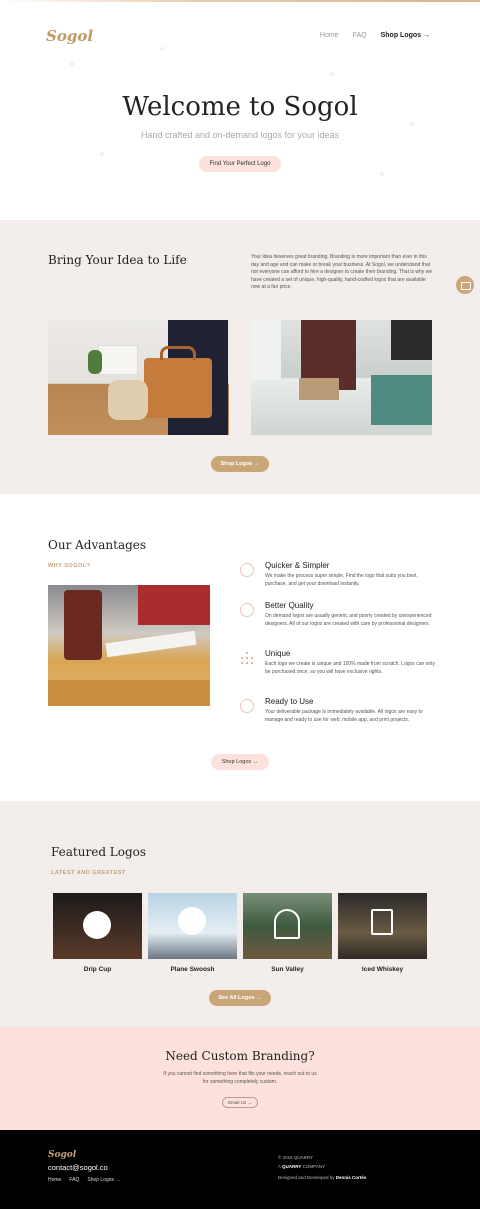 The image size is (480, 1209). I want to click on sun-icon, so click(287, 924).